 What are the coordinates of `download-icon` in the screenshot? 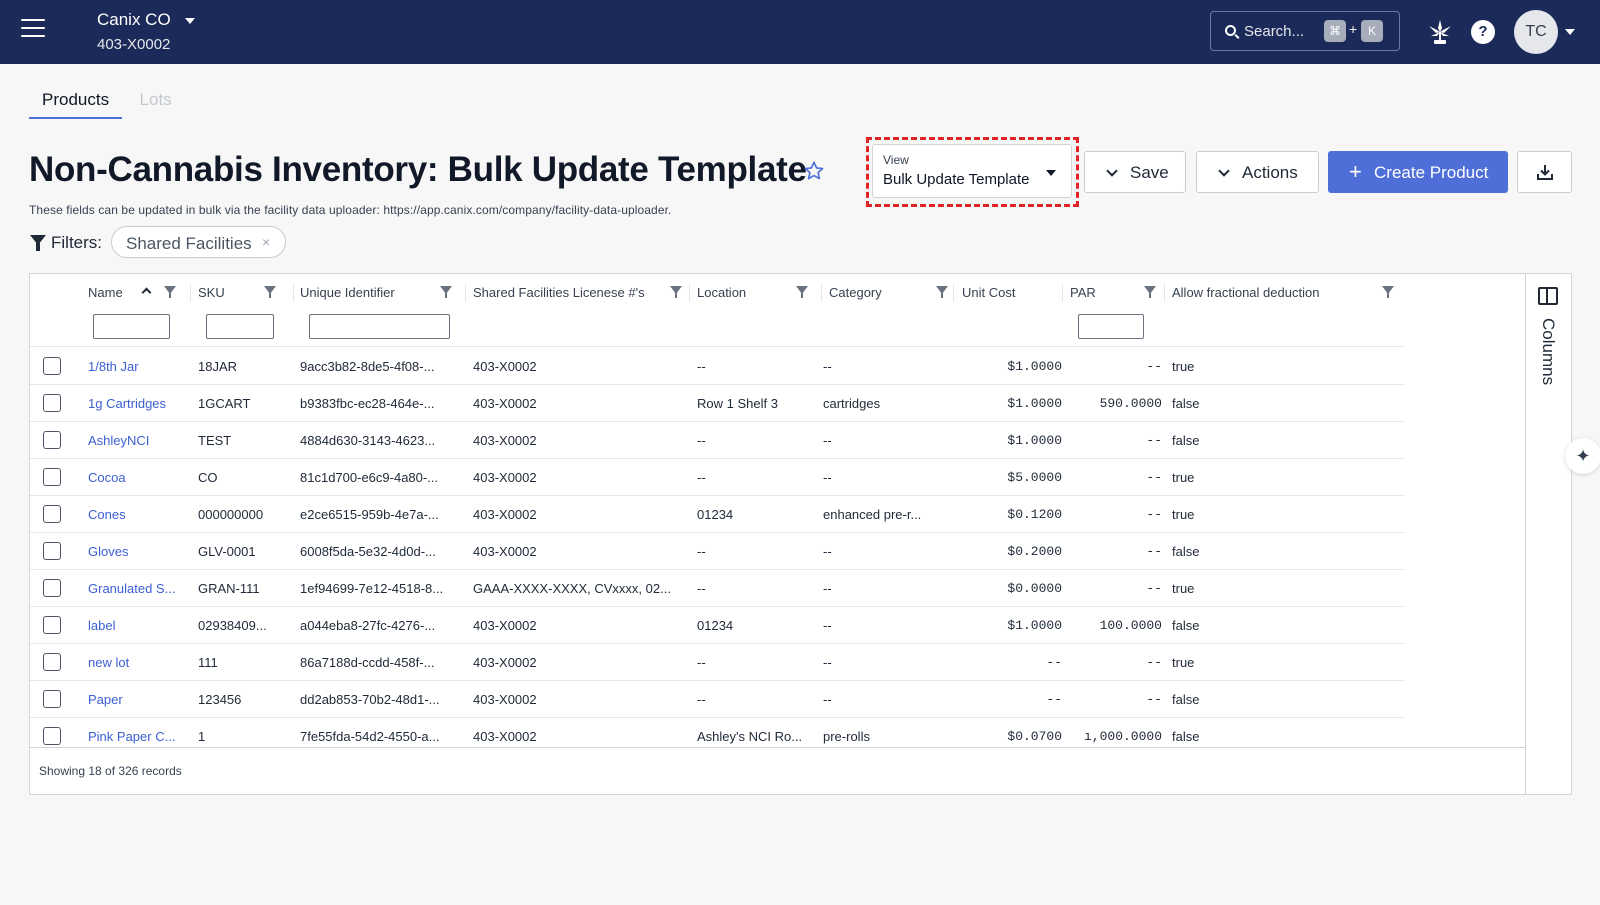 It's located at (1545, 172).